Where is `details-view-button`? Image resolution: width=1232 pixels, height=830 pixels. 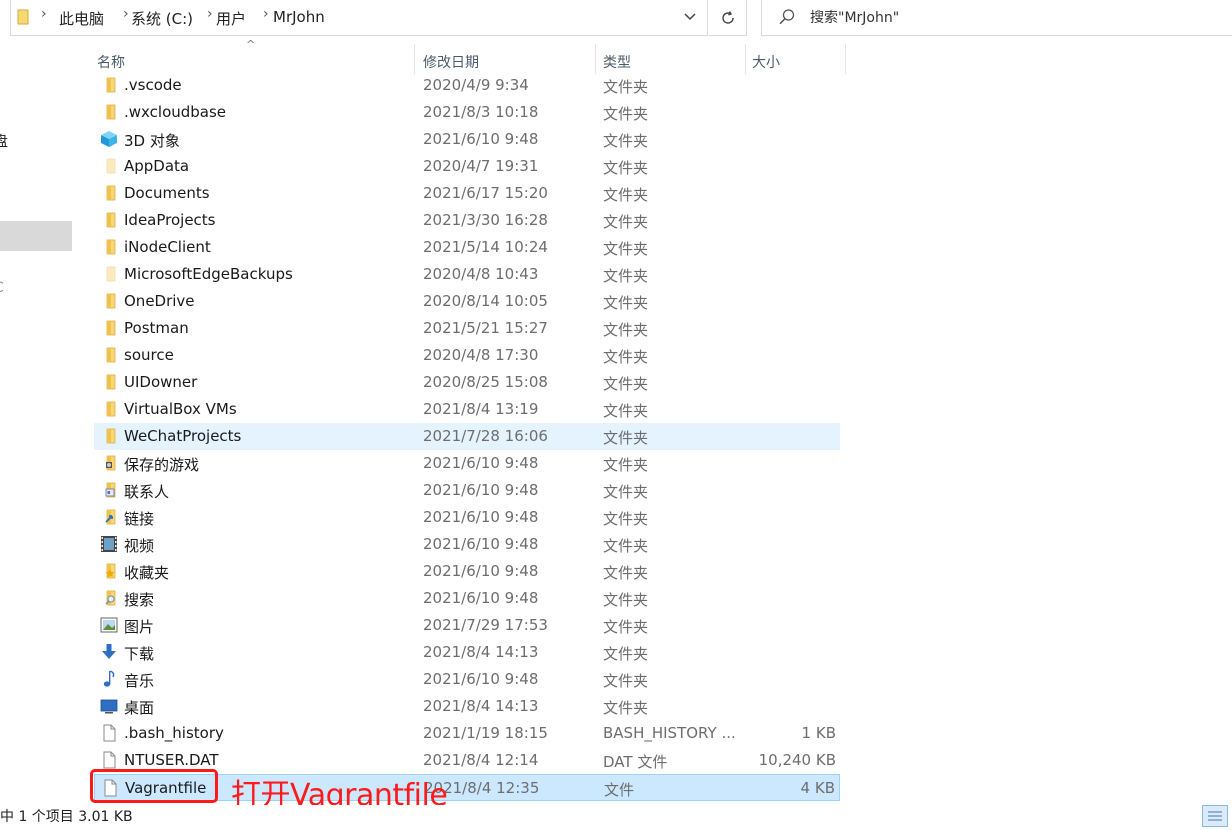
details-view-button is located at coordinates (1215, 816).